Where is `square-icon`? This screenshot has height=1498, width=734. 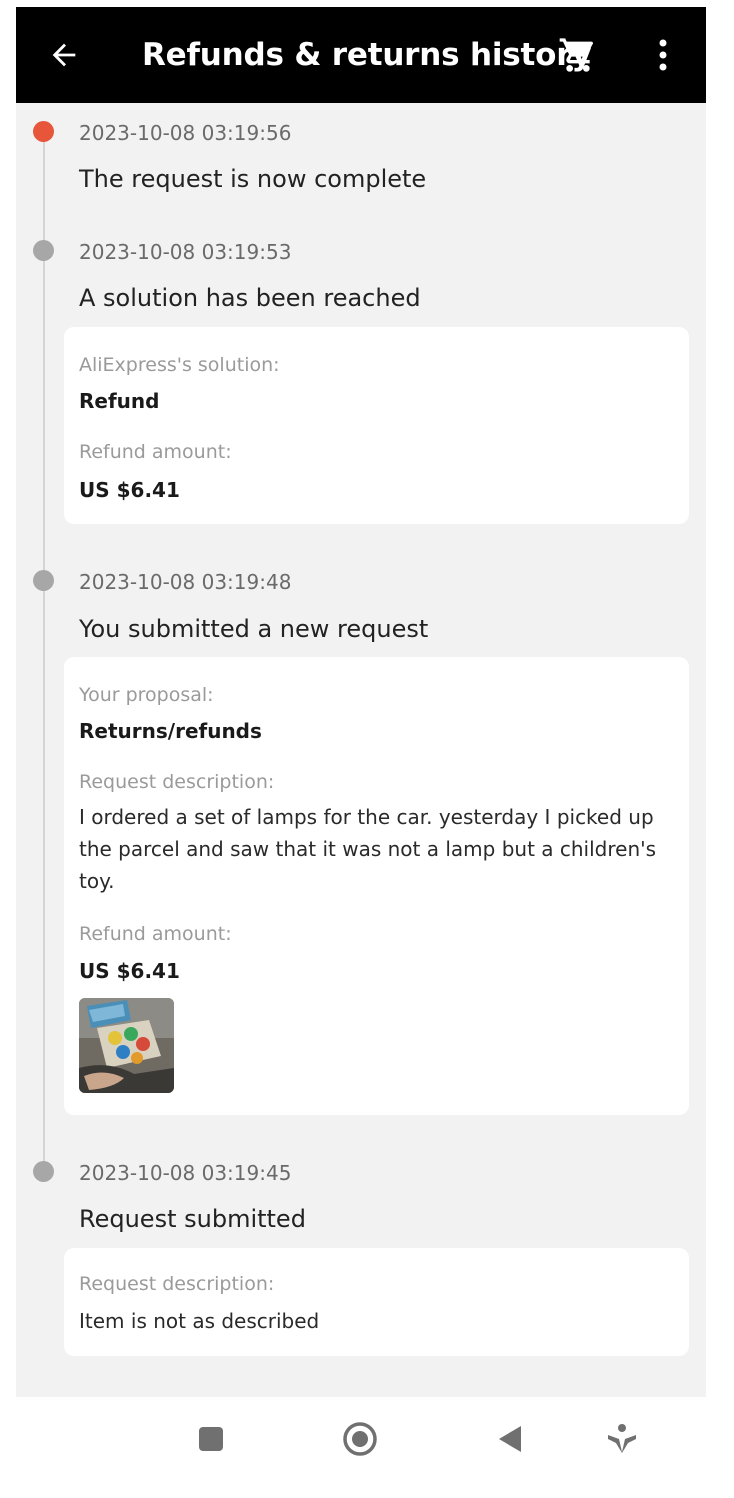 square-icon is located at coordinates (211, 1439).